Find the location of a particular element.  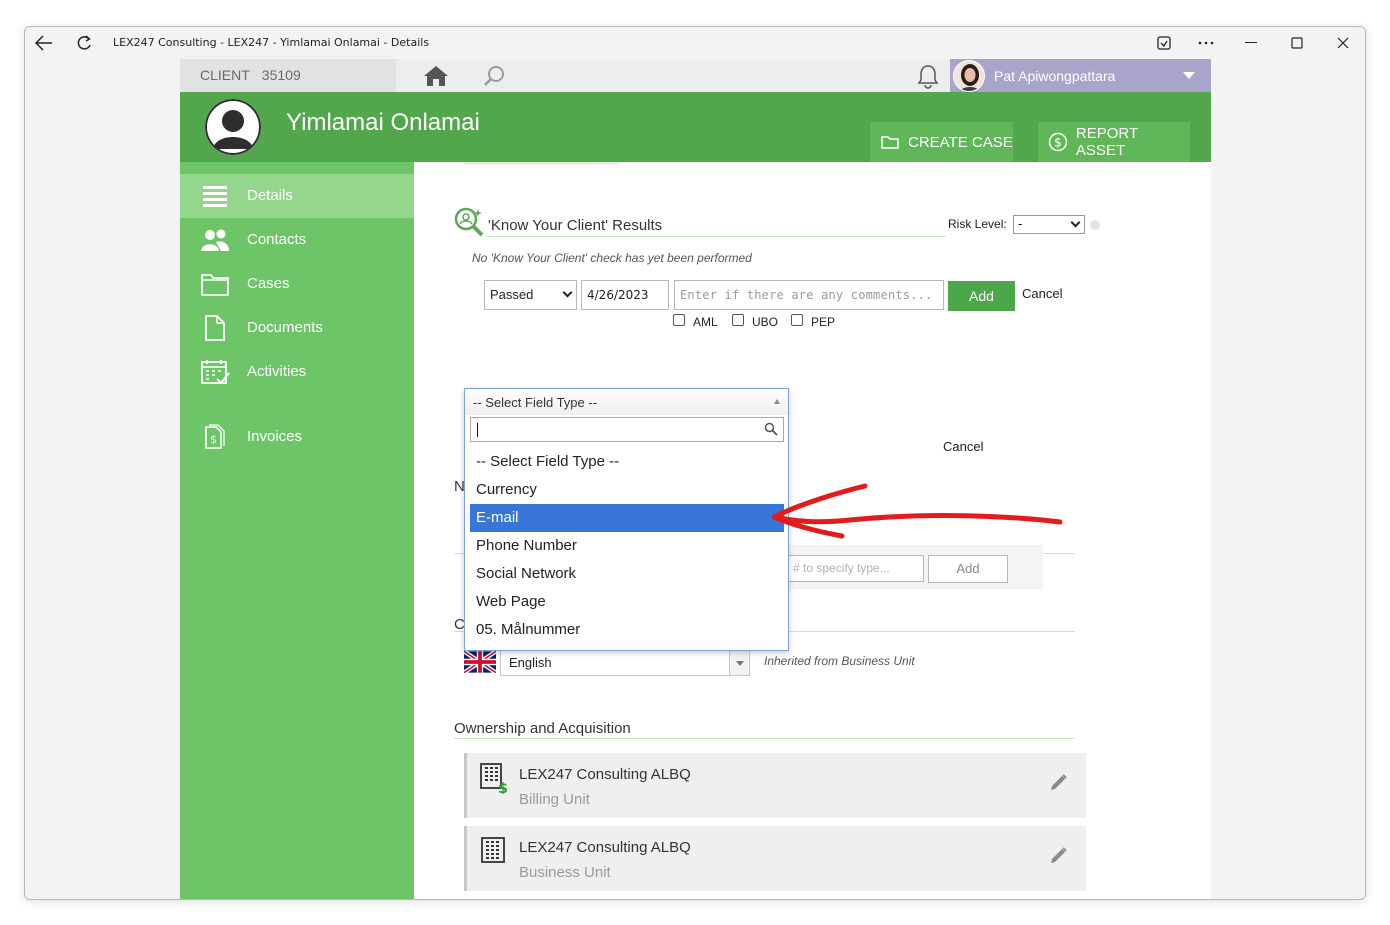

sidebar-item-contacts: Contacts is located at coordinates (297, 240).